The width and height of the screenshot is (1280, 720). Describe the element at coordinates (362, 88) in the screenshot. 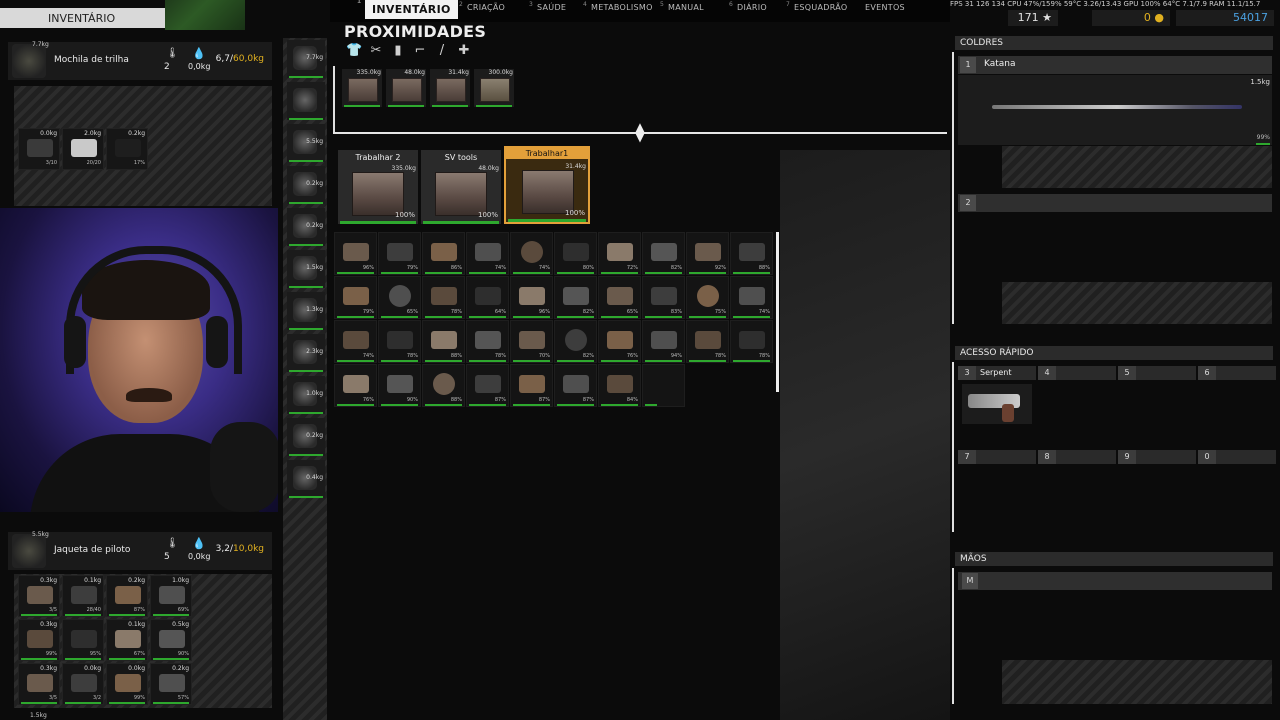

I see `nearby-crate: 335.0kg` at that location.